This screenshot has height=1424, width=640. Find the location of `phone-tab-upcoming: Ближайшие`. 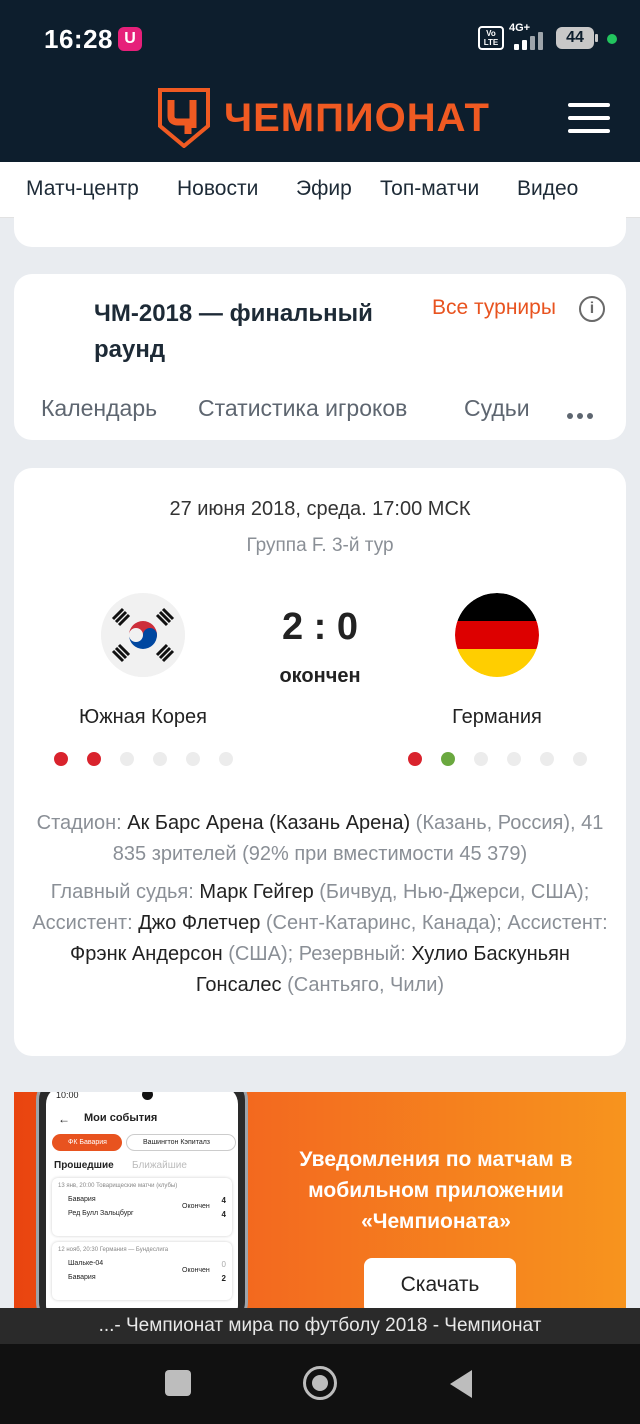

phone-tab-upcoming: Ближайшие is located at coordinates (159, 1165).